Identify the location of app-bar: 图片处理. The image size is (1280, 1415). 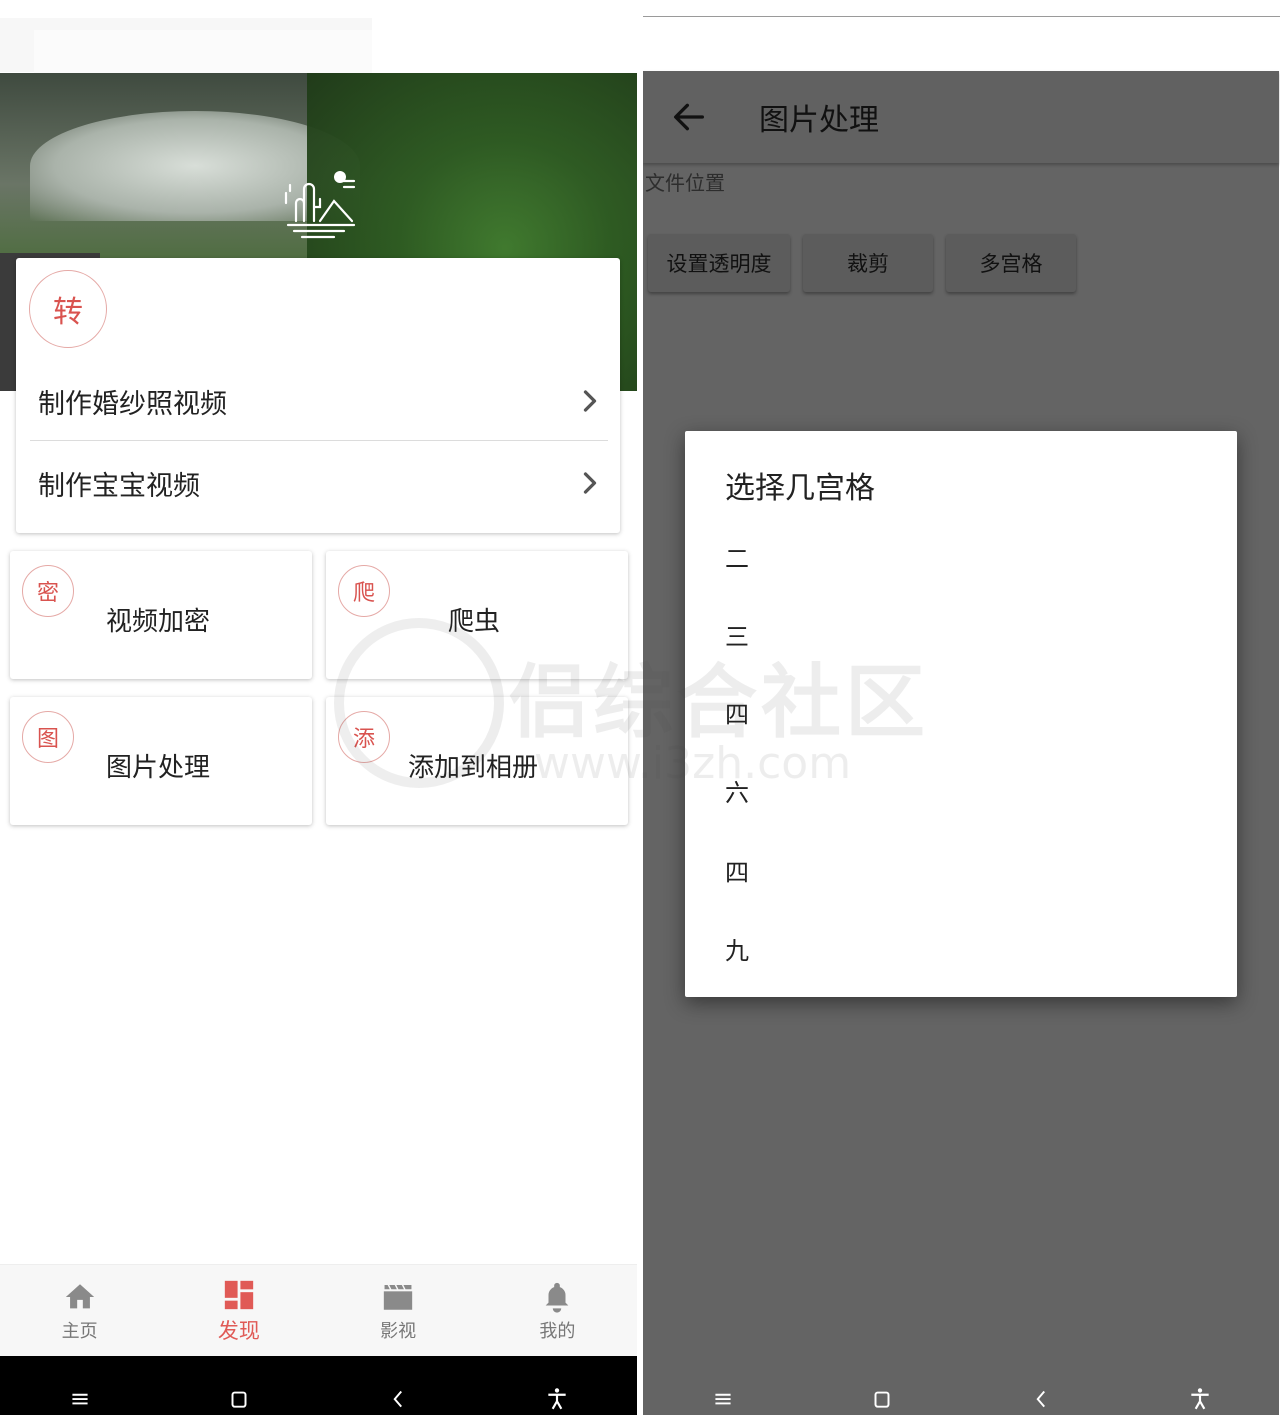
(961, 117).